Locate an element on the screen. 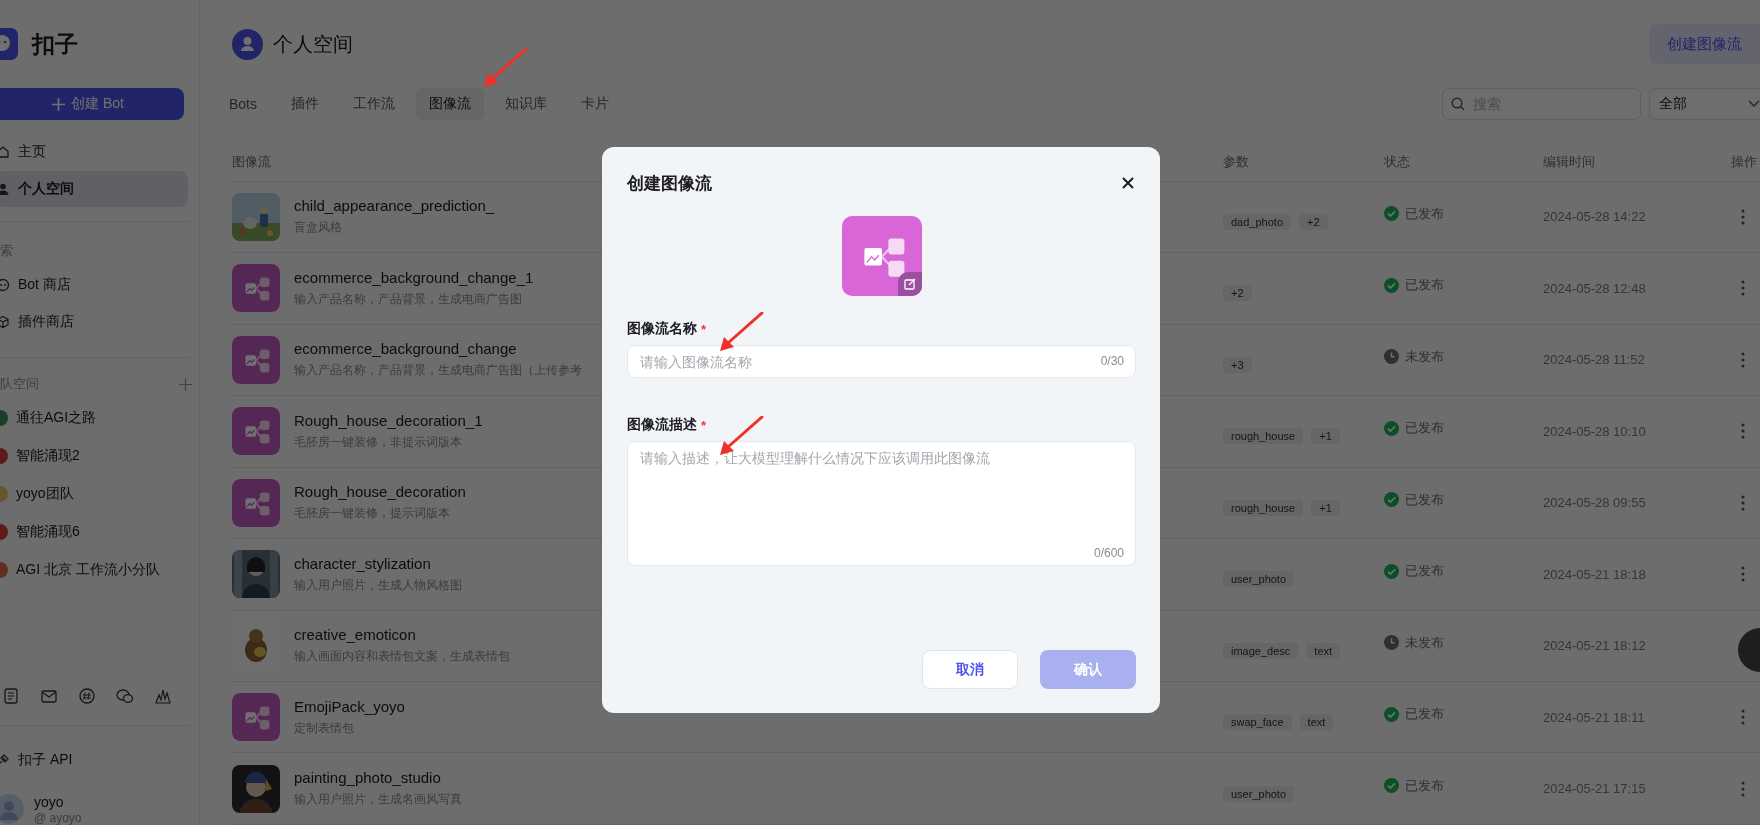 The height and width of the screenshot is (825, 1760). nav-label: Bot 商店 is located at coordinates (44, 285).